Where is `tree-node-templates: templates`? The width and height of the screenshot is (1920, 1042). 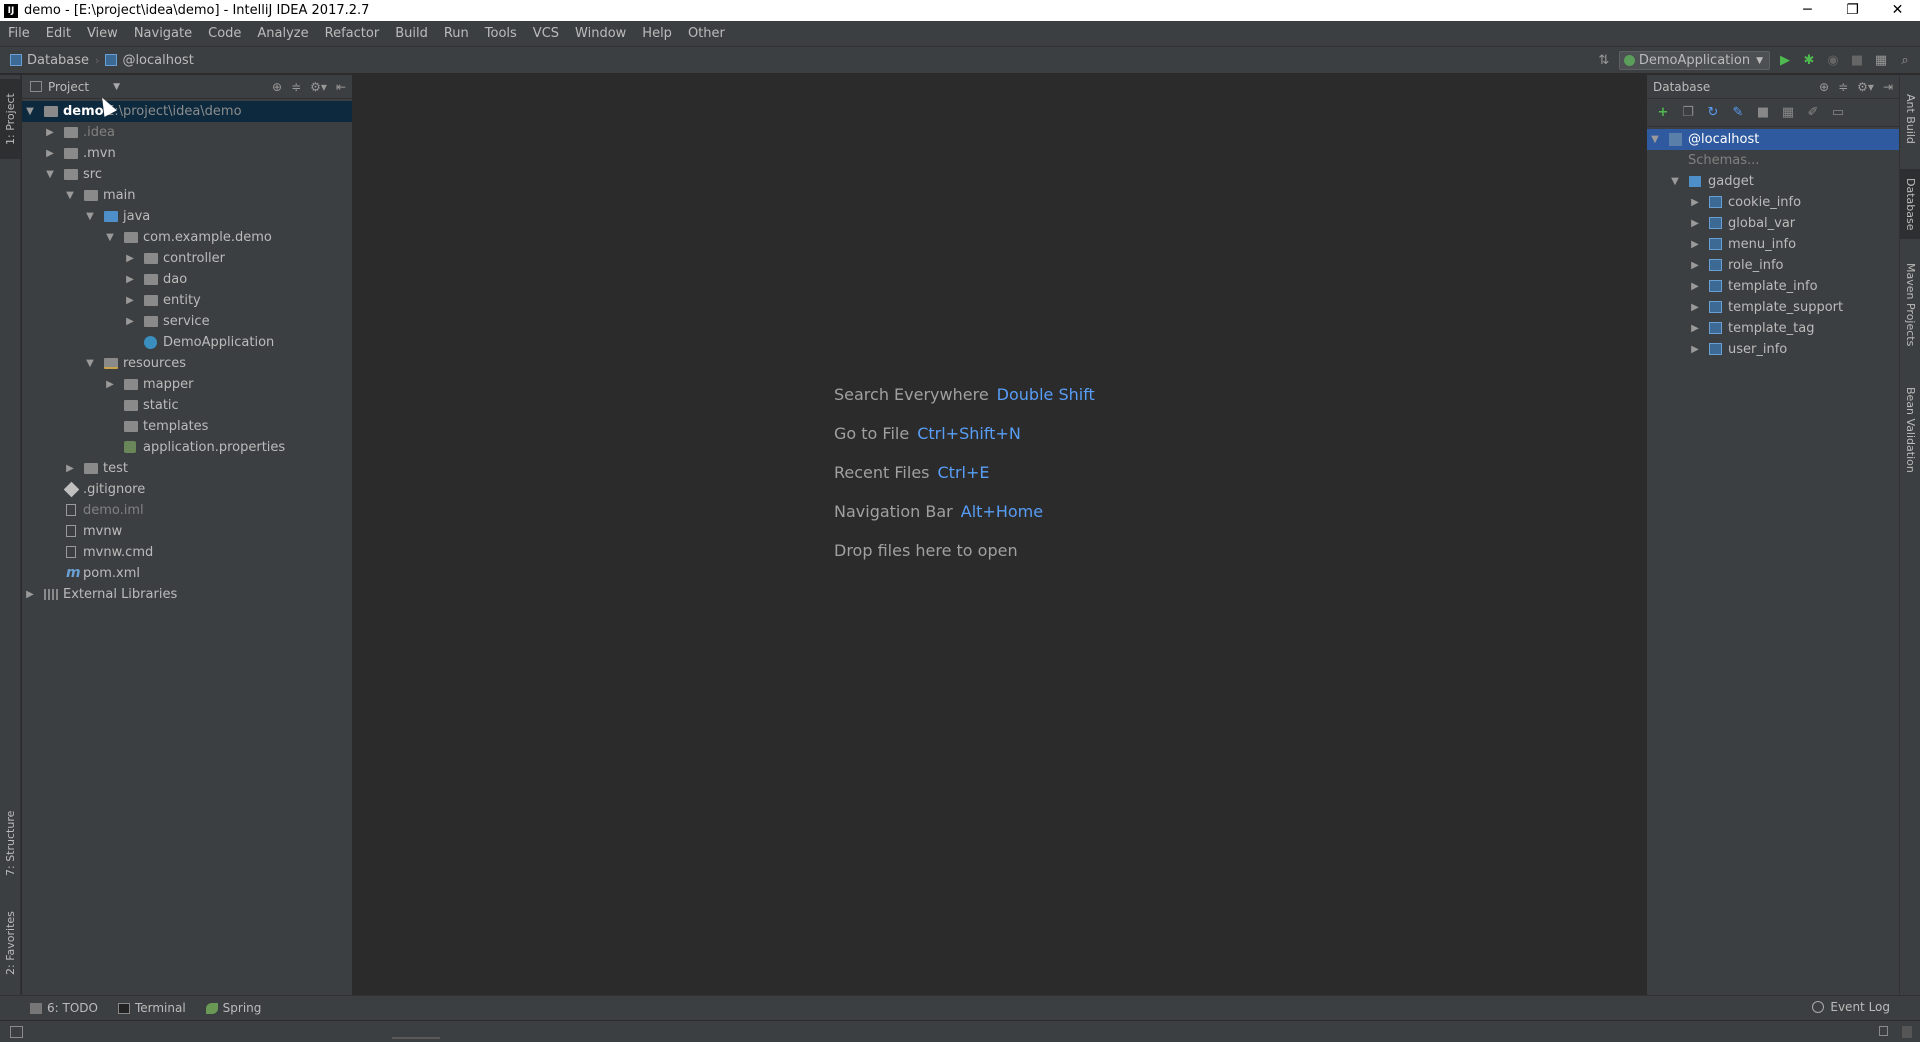 tree-node-templates: templates is located at coordinates (187, 426).